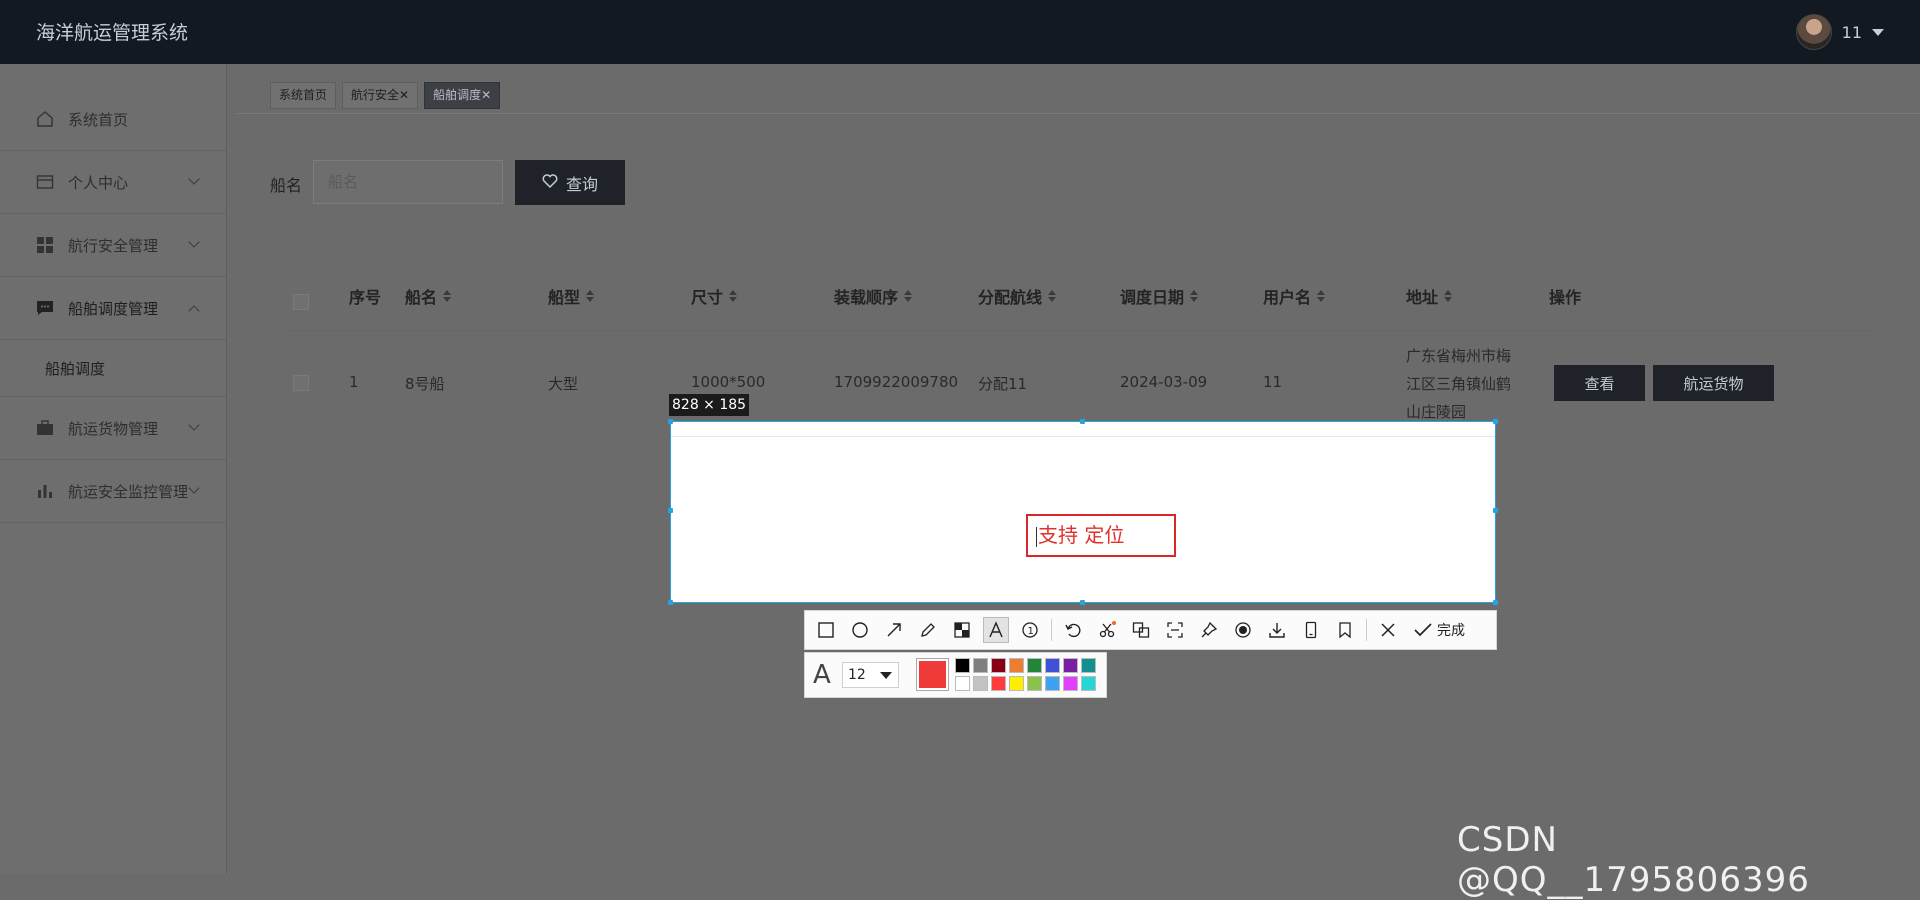 The width and height of the screenshot is (1920, 900). What do you see at coordinates (113, 368) in the screenshot?
I see `sidebar-subitem-ship-dispatch: 船舶调度` at bounding box center [113, 368].